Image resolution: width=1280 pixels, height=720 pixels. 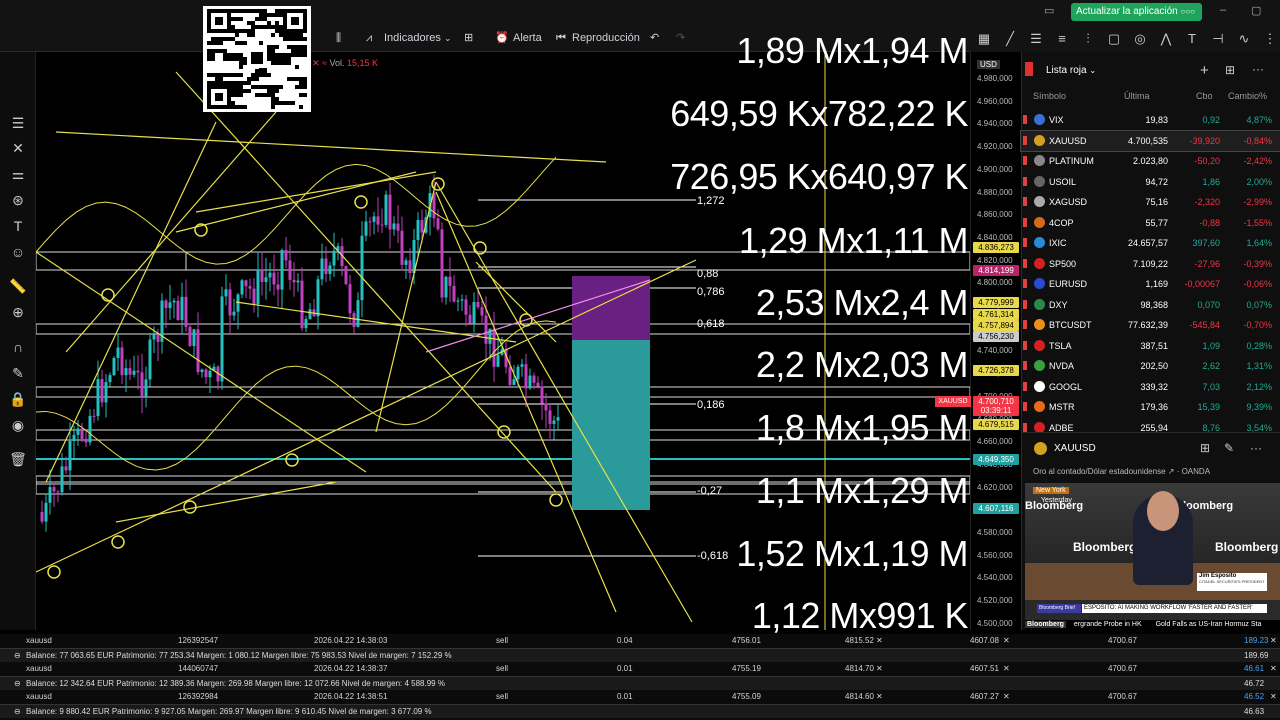 What do you see at coordinates (18, 286) in the screenshot?
I see `ruler-icon: 📏` at bounding box center [18, 286].